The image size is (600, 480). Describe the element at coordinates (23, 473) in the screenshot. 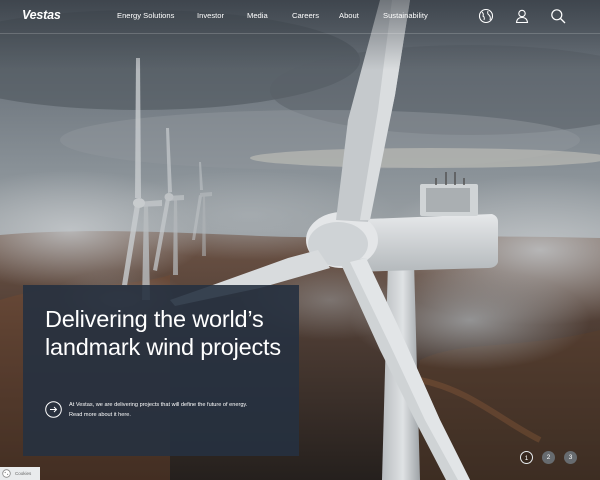

I see `cookies-label: Cookies` at that location.